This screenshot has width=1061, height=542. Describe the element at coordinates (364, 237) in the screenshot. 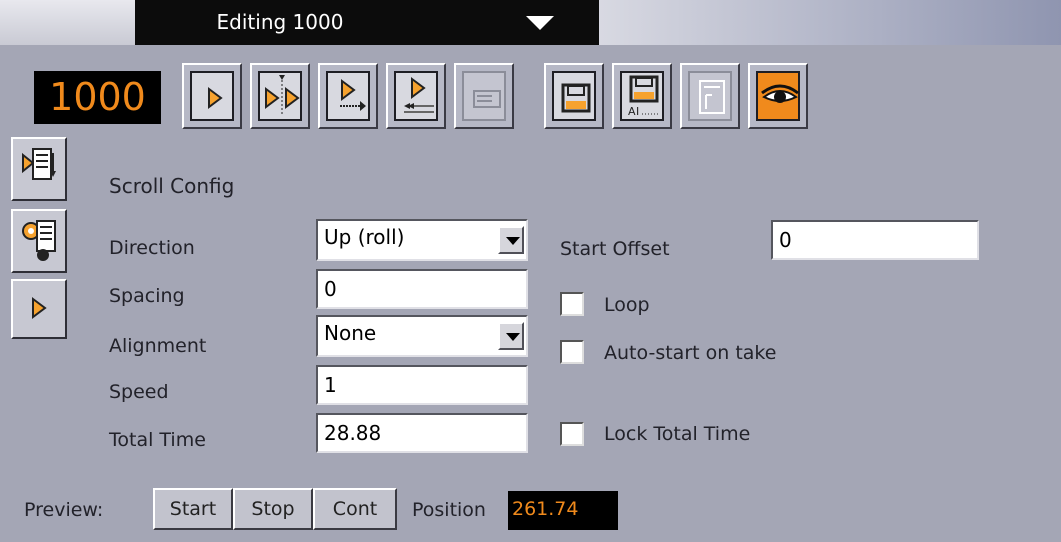

I see `direction-value: Up (roll)` at that location.